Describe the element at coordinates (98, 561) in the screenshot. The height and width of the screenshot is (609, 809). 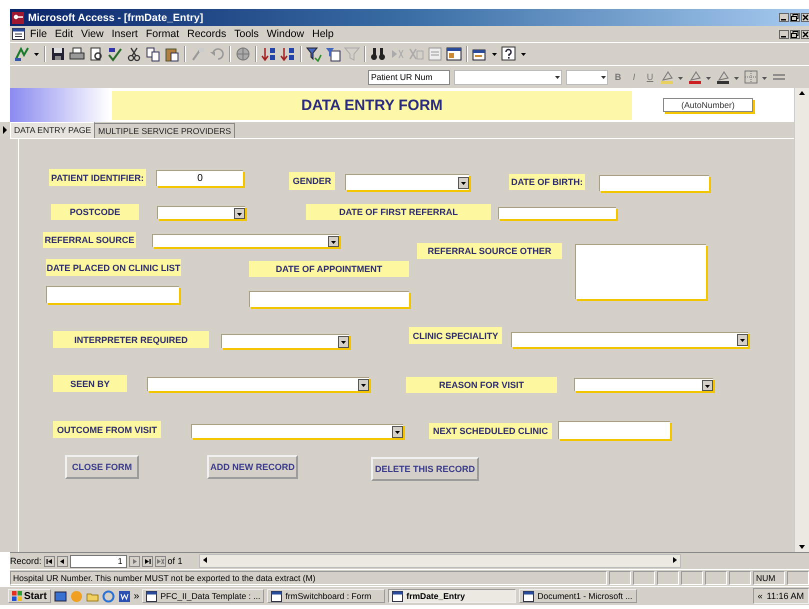
I see `record-number-field: 1` at that location.